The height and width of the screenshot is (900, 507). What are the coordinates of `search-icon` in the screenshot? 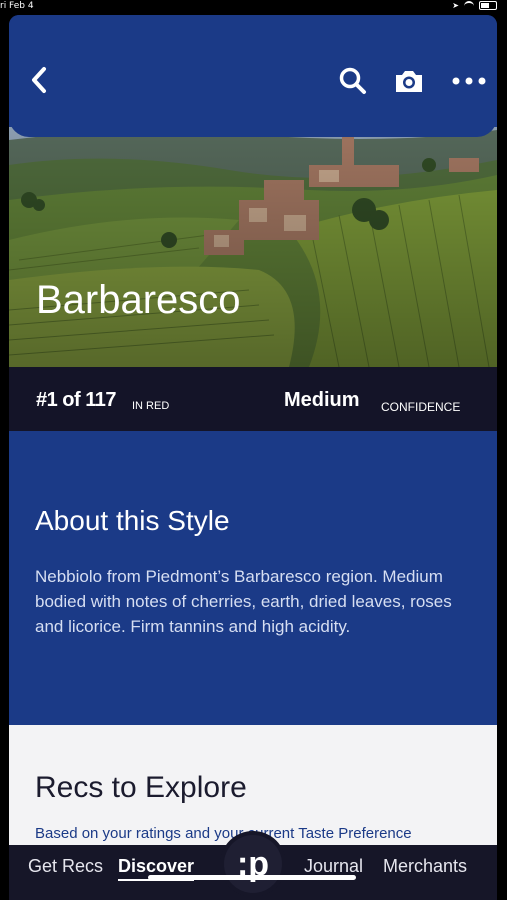 It's located at (352, 80).